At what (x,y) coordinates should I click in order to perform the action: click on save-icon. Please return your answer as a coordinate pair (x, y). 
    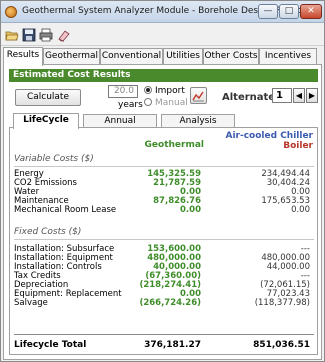
    Looking at the image, I should click on (29, 35).